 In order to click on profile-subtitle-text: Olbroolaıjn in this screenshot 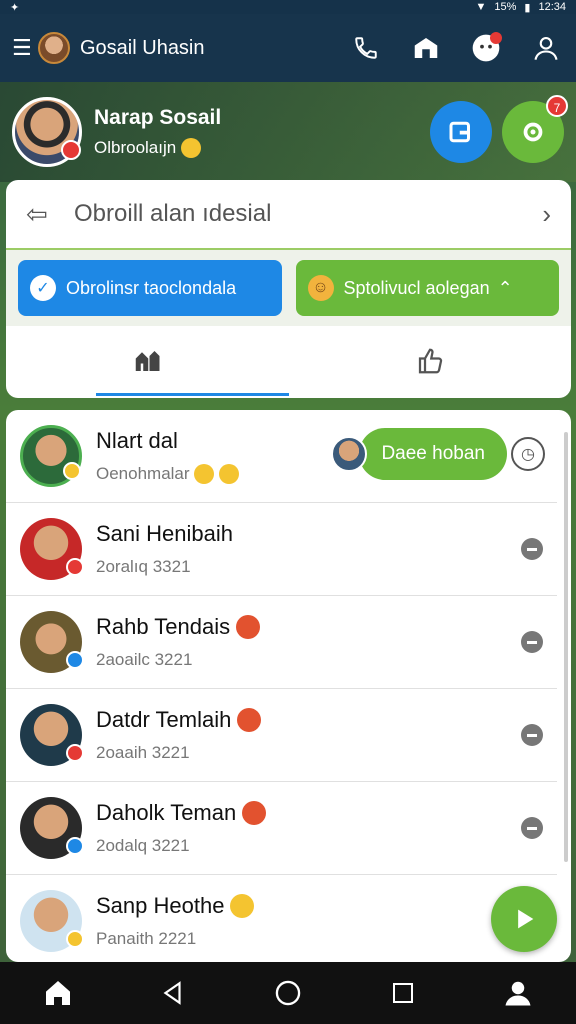, I will do `click(135, 147)`.